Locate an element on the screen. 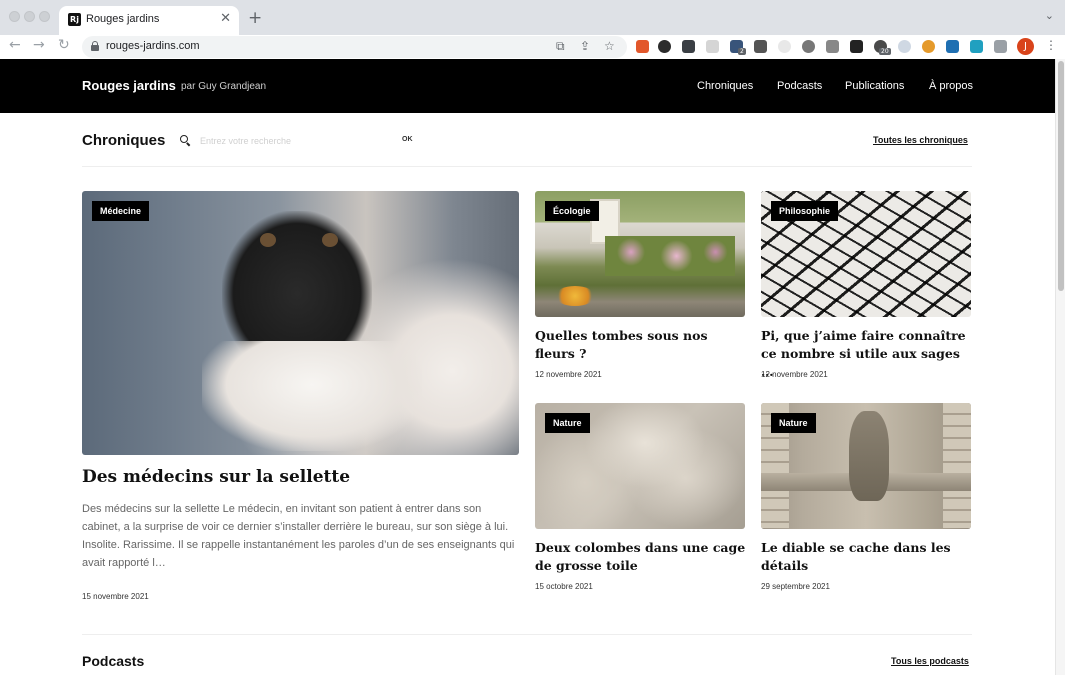 This screenshot has height=675, width=1065. translate-icon: ⧉ is located at coordinates (560, 46).